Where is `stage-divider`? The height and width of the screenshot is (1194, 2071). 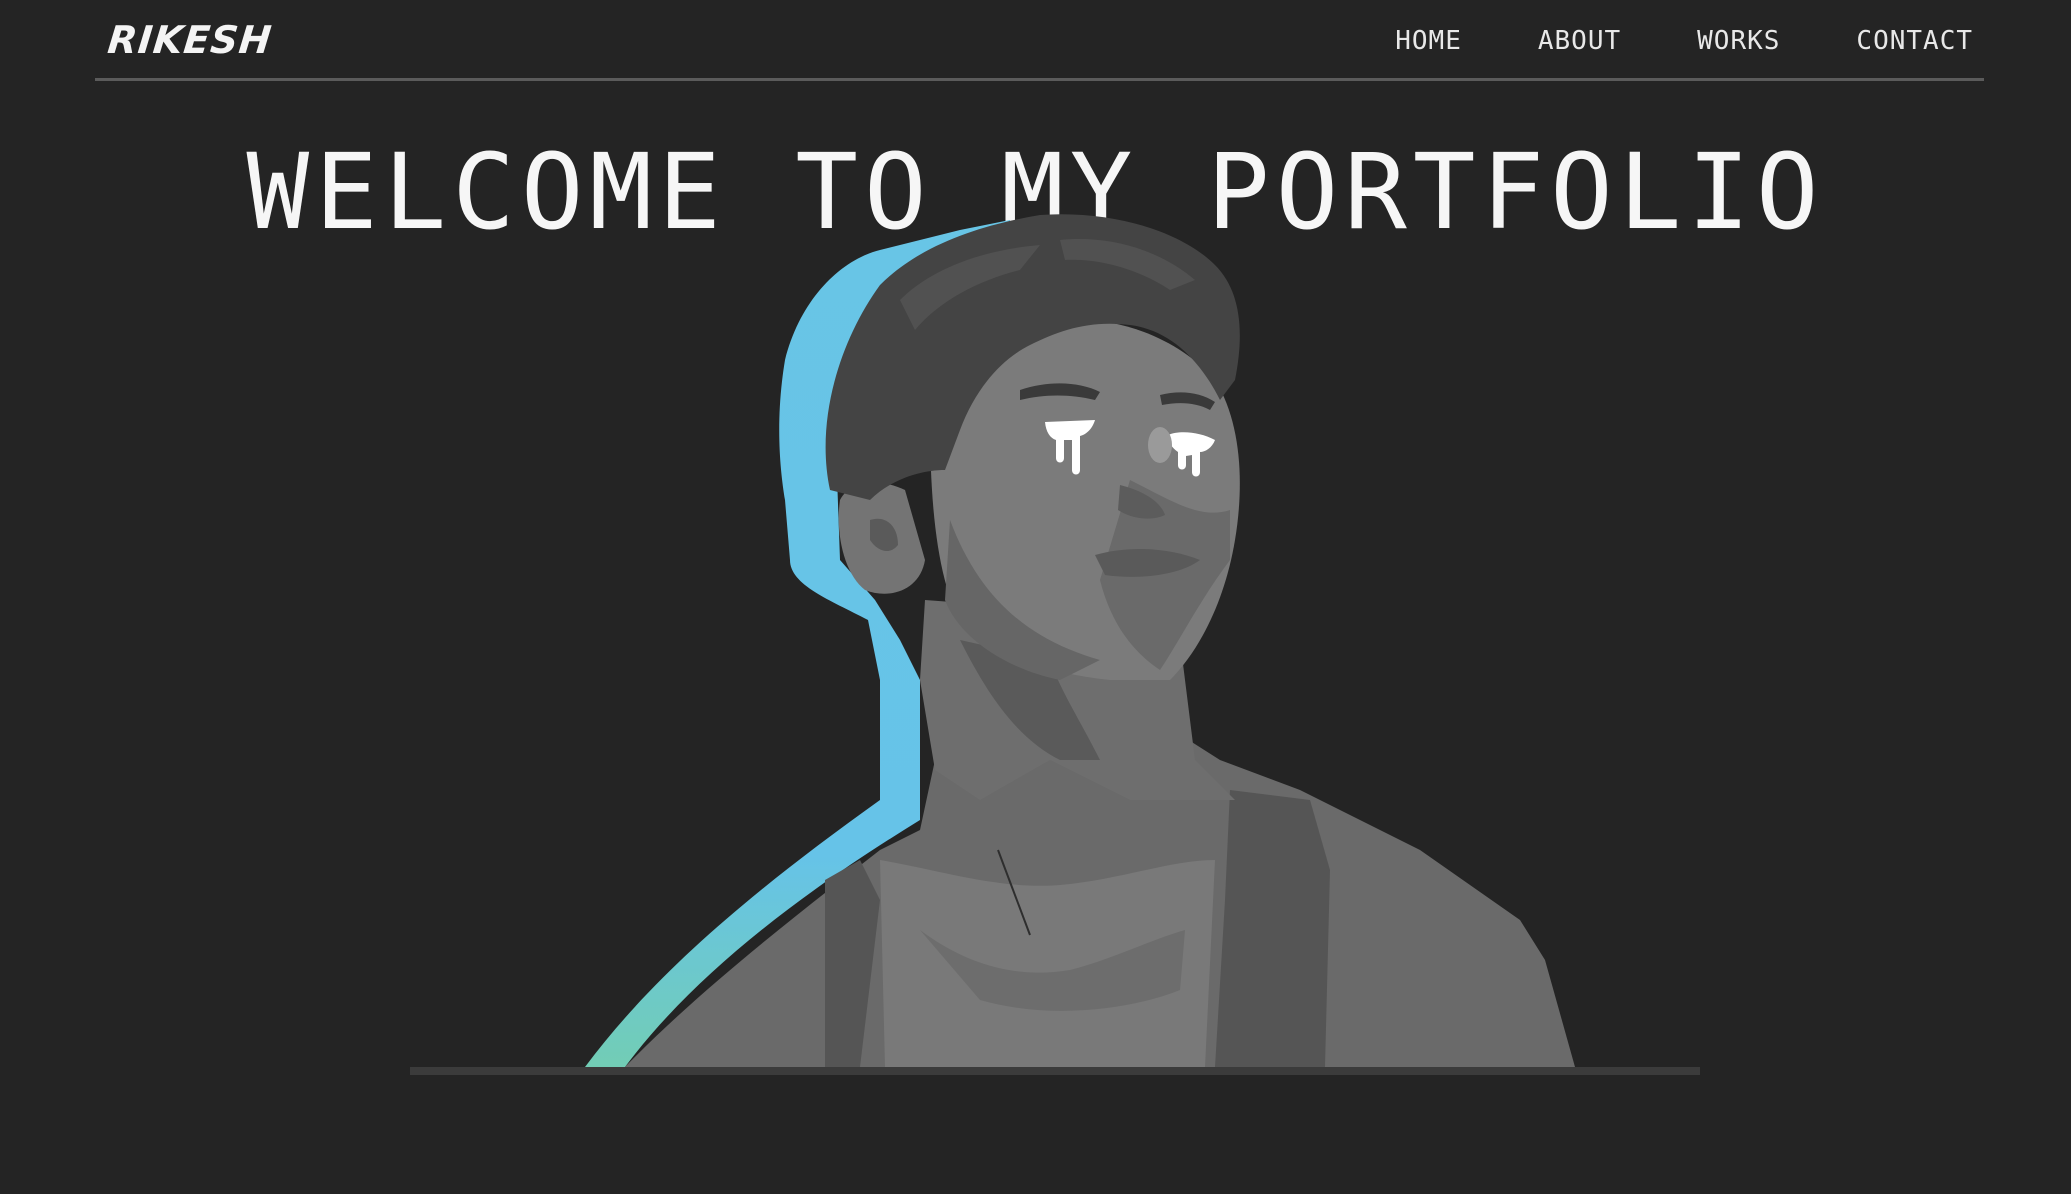
stage-divider is located at coordinates (1055, 1071).